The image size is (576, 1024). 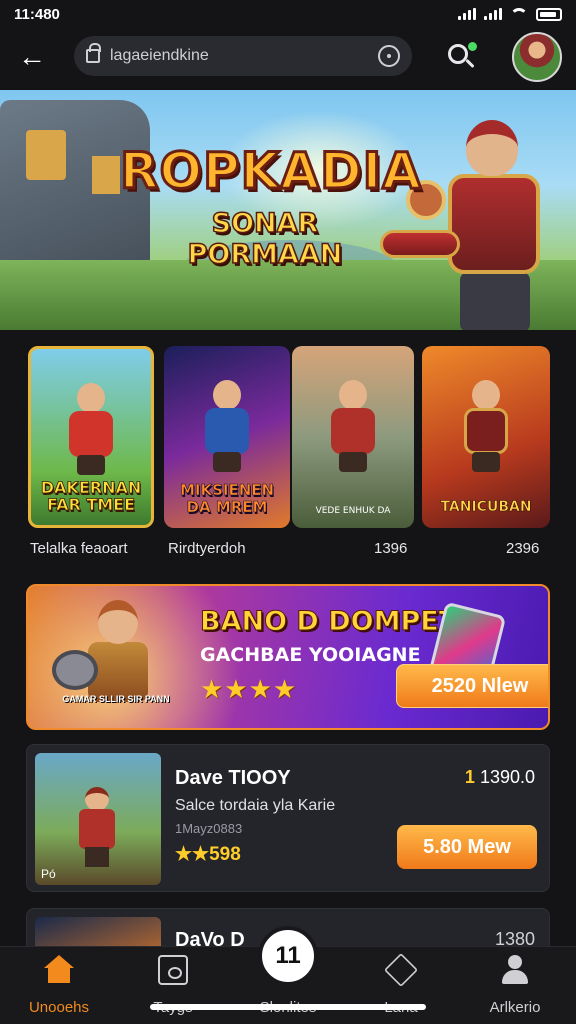 I want to click on item-price: 1 1390.0, so click(x=500, y=777).